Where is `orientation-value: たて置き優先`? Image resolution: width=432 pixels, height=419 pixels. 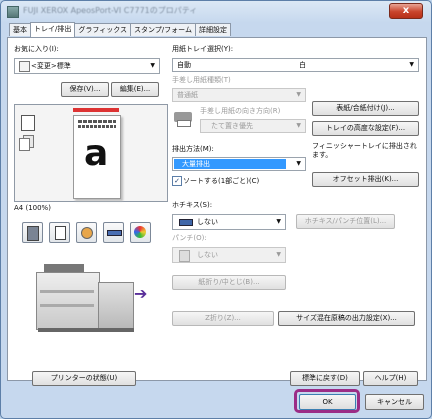
orientation-value: たて置き優先 is located at coordinates (232, 126).